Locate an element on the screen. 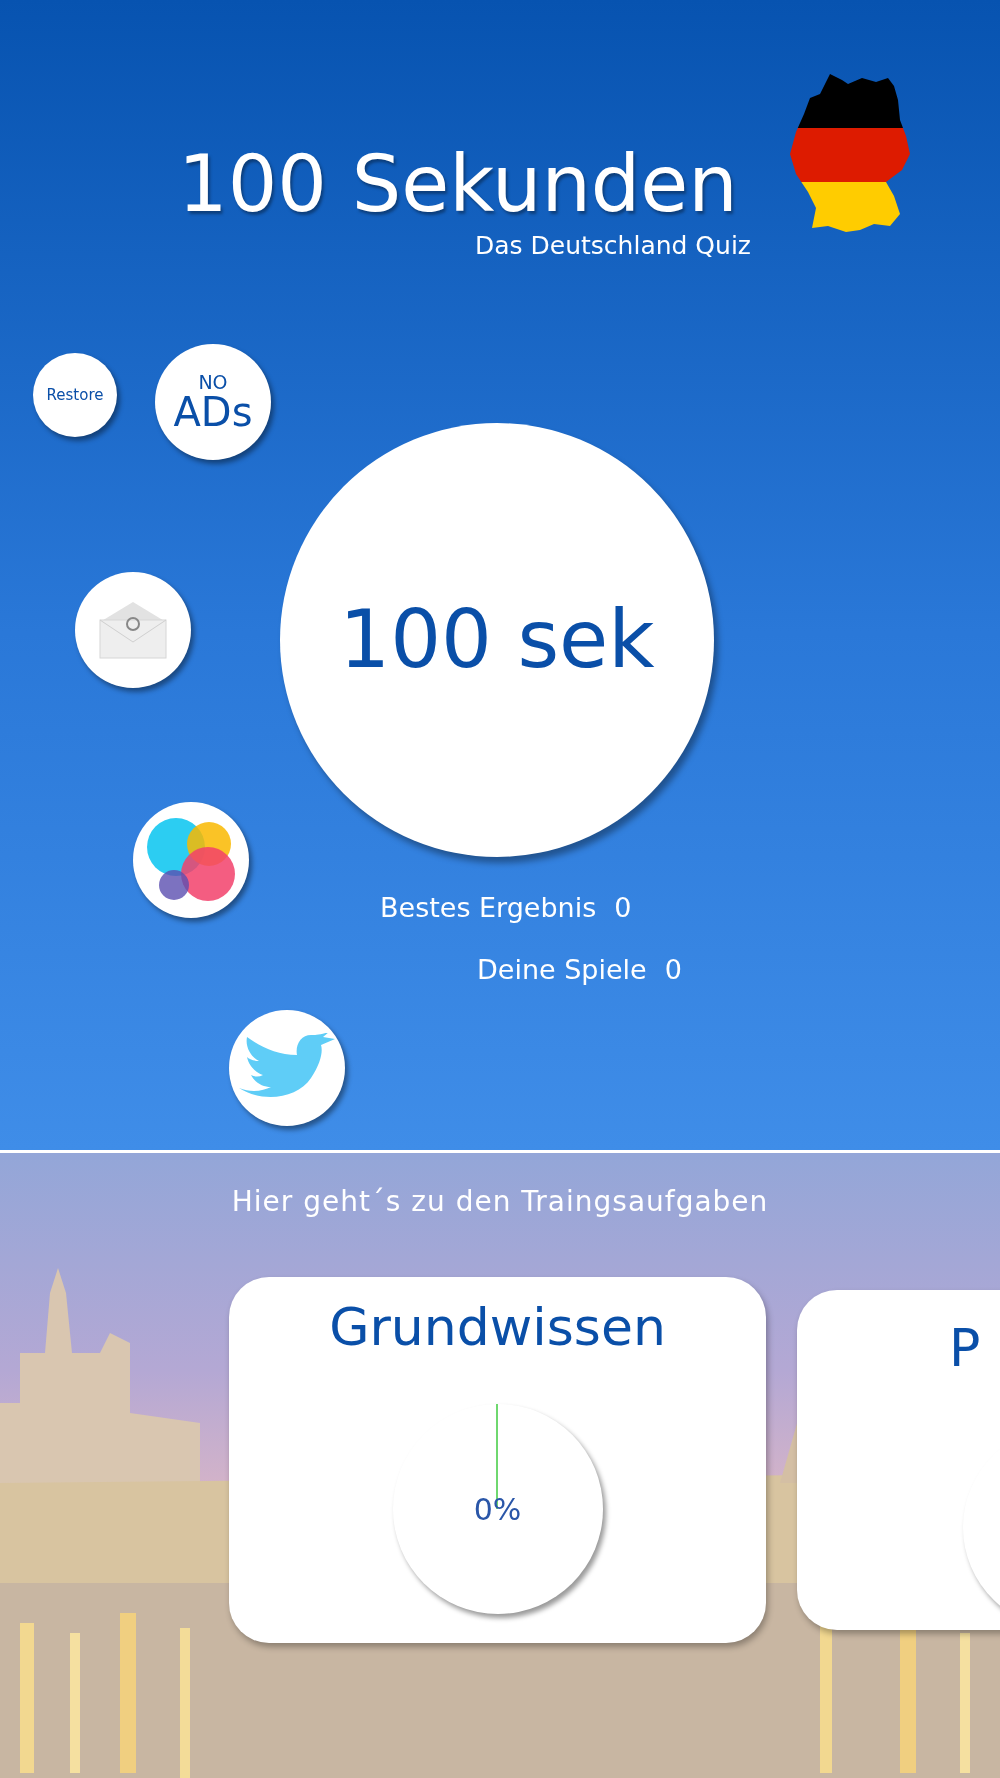 This screenshot has width=1000, height=1778. progress-percent: 0% is located at coordinates (497, 1509).